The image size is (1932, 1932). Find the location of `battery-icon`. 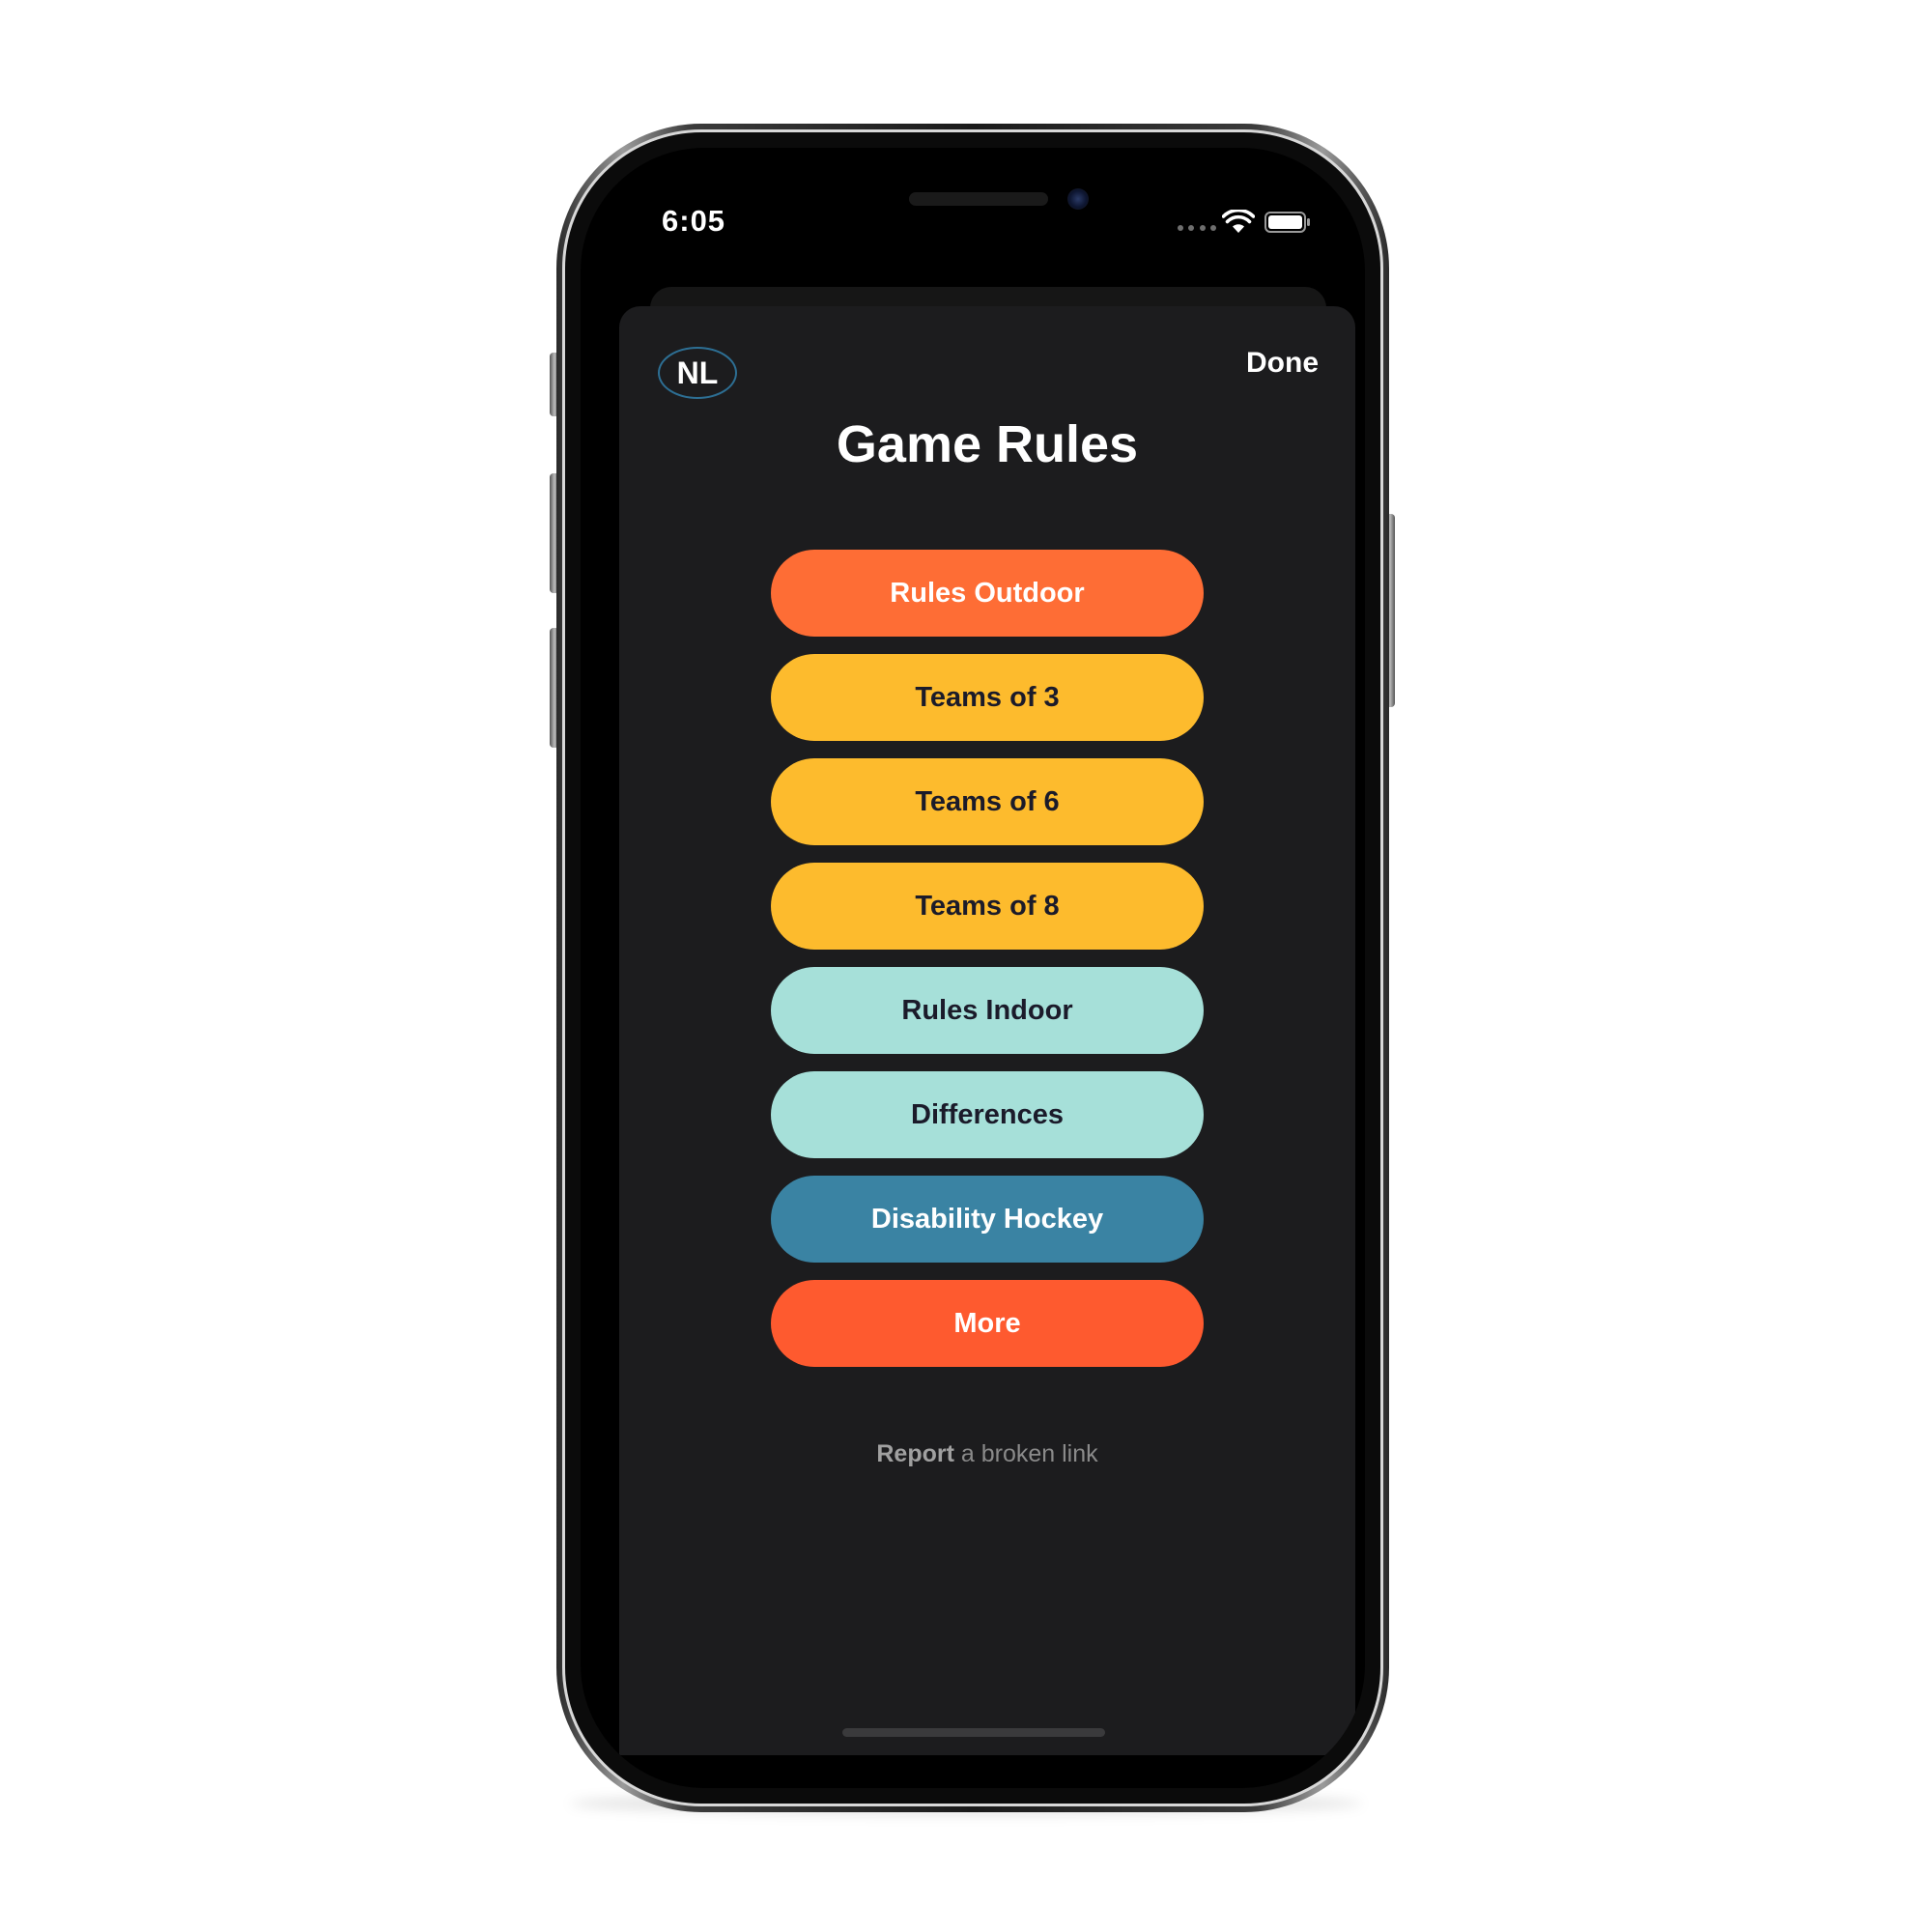

battery-icon is located at coordinates (1287, 222).